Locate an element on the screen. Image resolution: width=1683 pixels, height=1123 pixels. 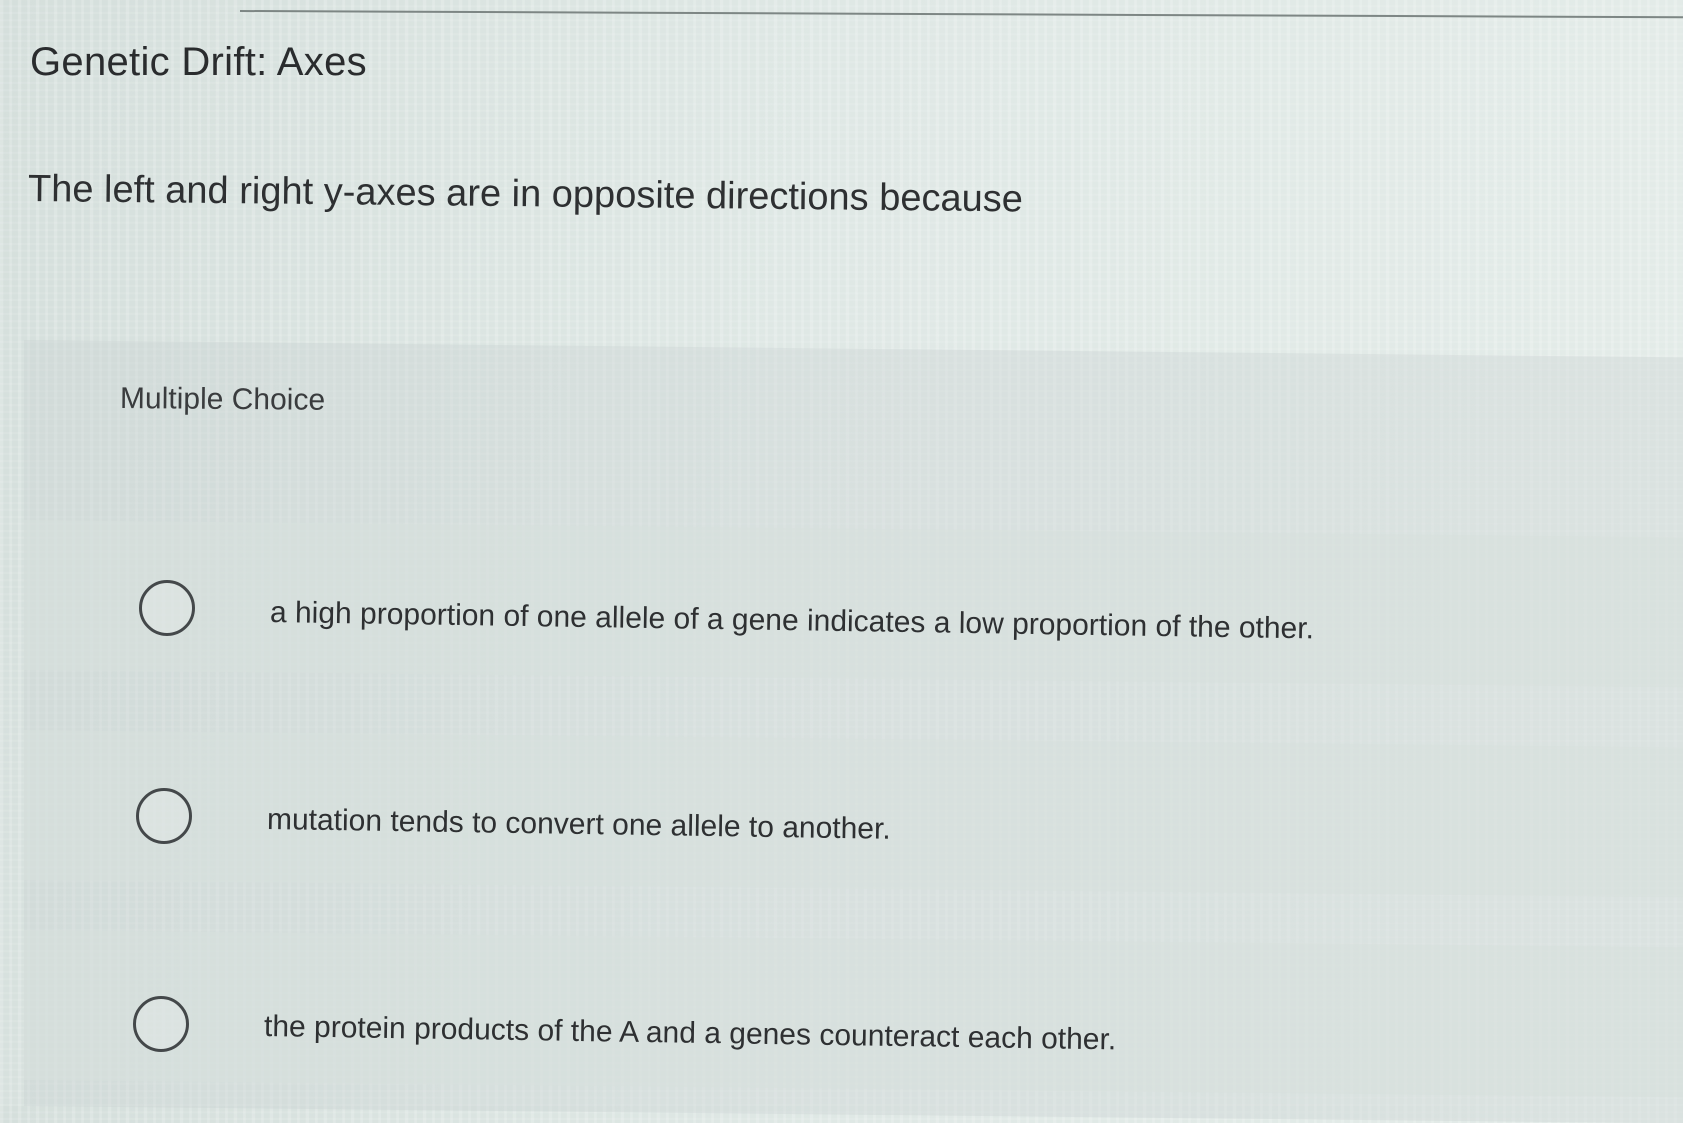
page-title: Genetic Drift: Axes is located at coordinates (198, 62).